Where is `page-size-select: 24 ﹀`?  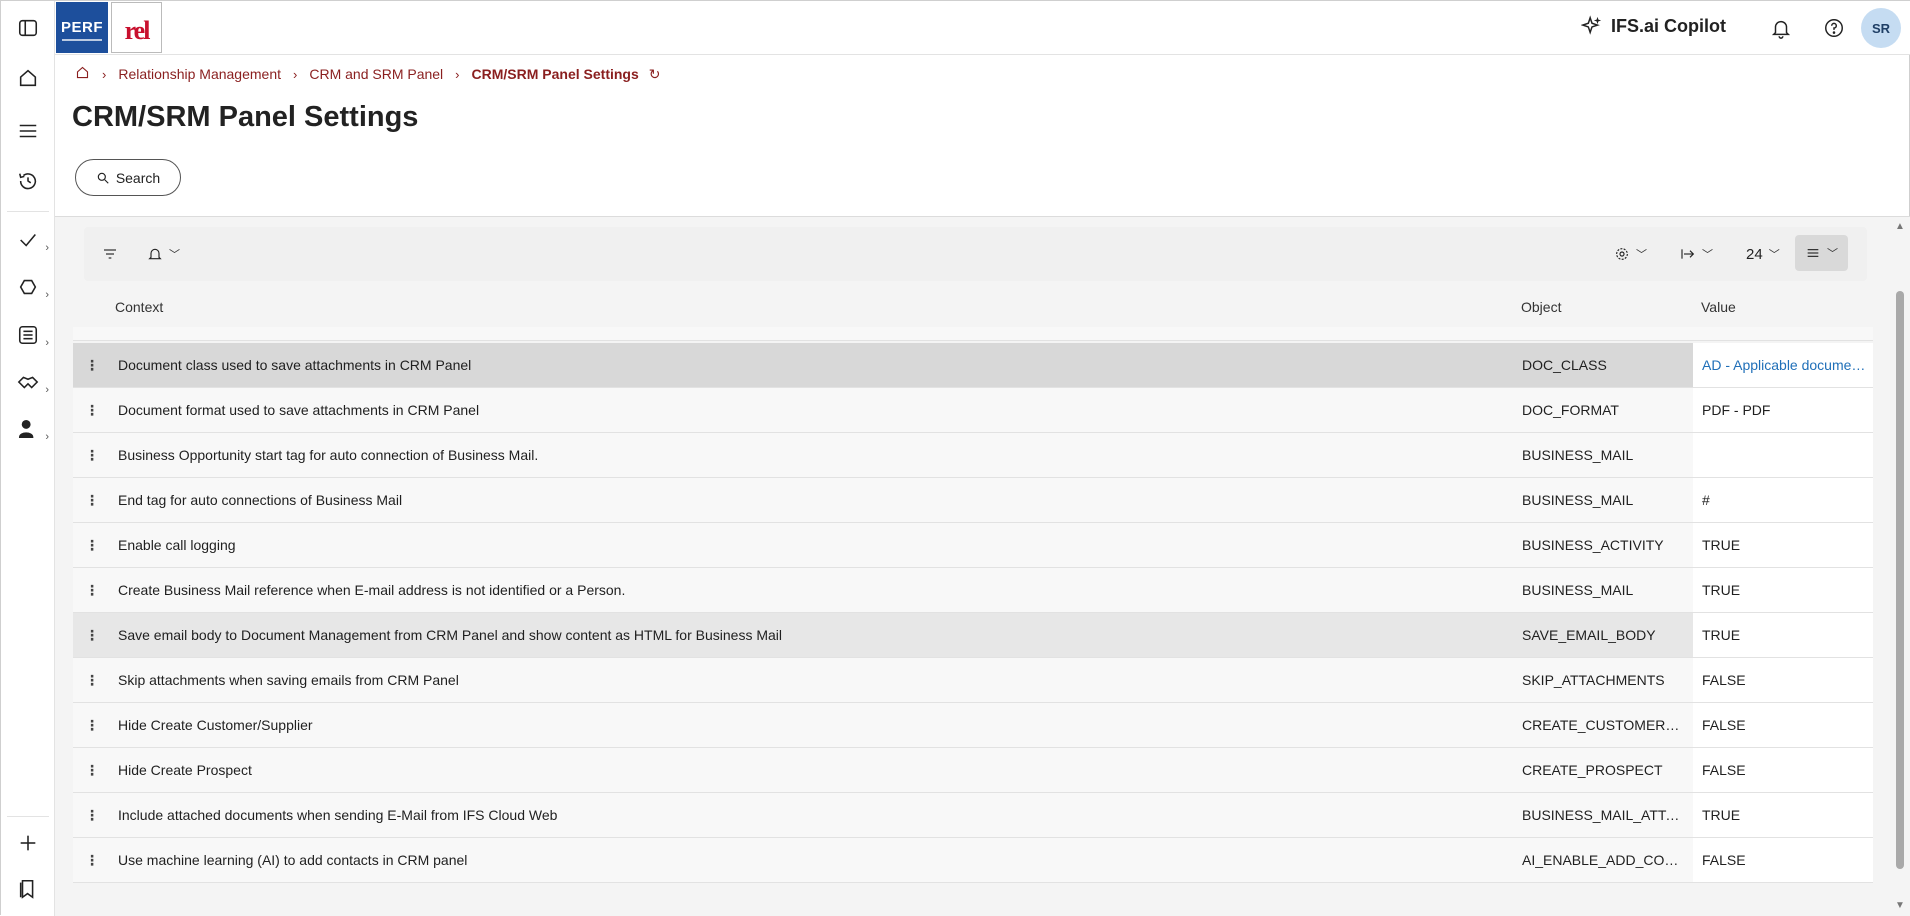 page-size-select: 24 ﹀ is located at coordinates (1763, 254).